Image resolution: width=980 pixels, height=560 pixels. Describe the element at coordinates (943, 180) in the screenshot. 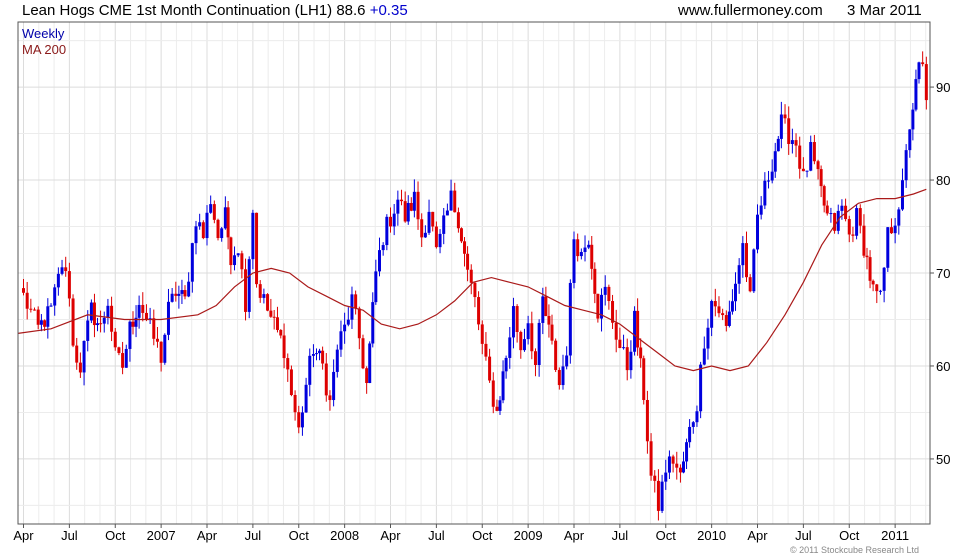

I see `y-tick-label: 80` at that location.